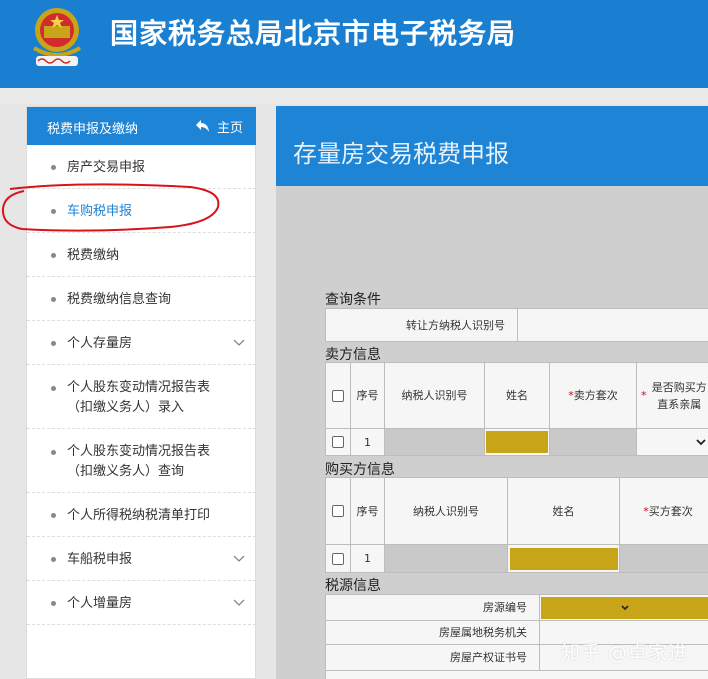 This screenshot has width=708, height=679. Describe the element at coordinates (93, 129) in the screenshot. I see `sidebar-title: 税费申报及缴纳` at that location.